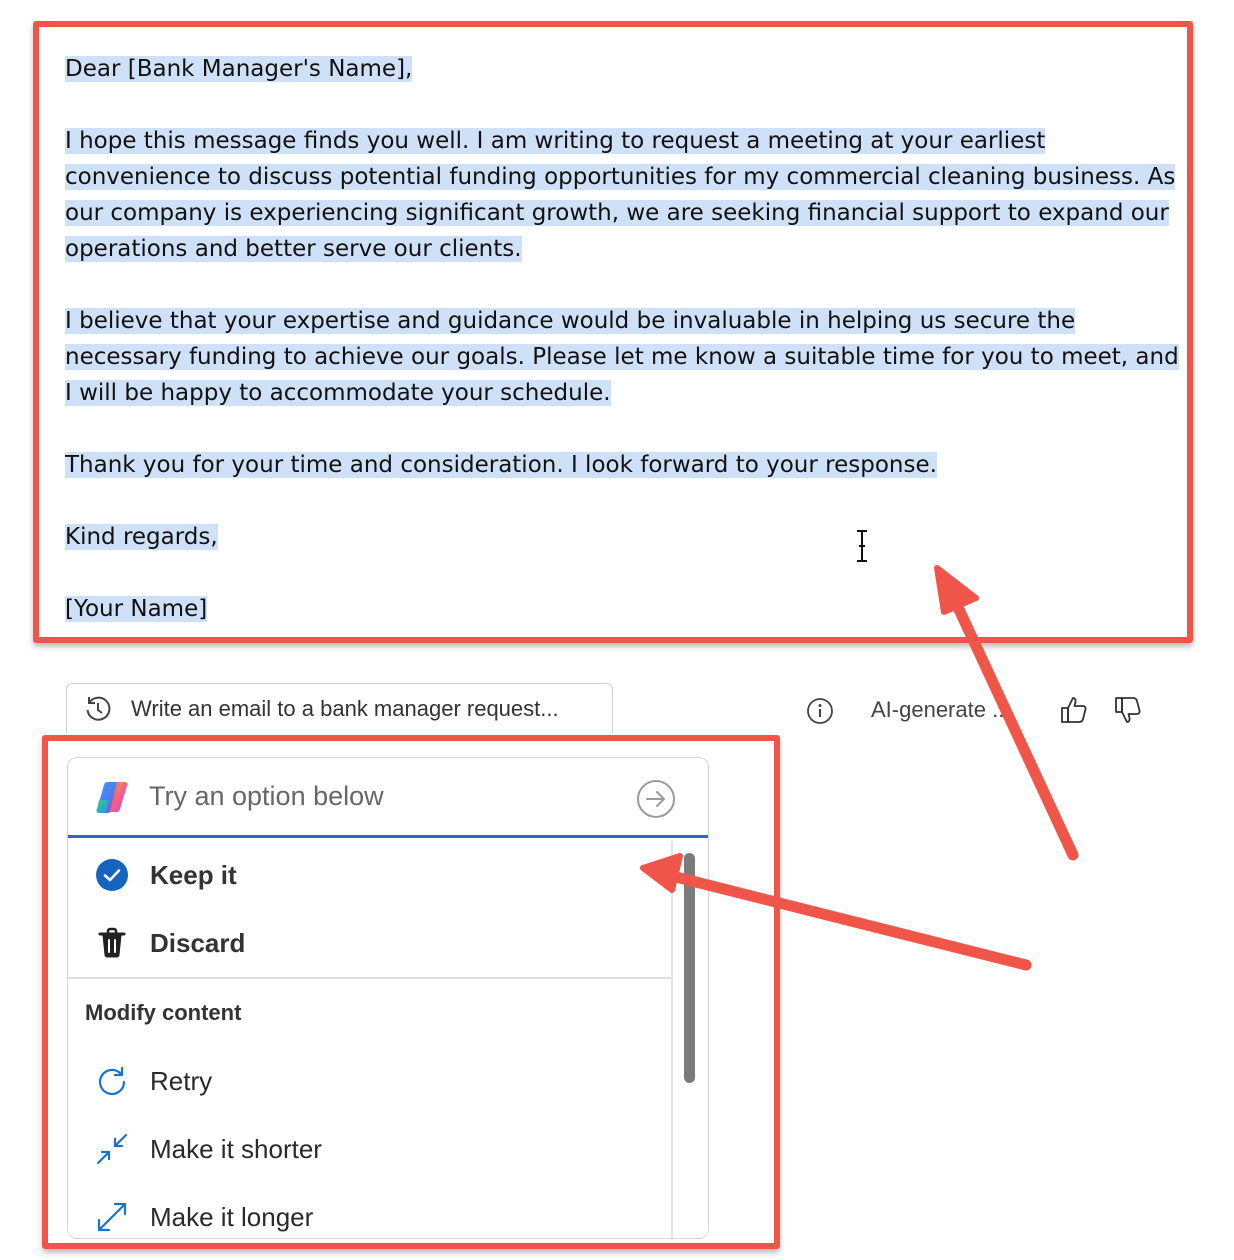  What do you see at coordinates (239, 69) in the screenshot?
I see `email-greeting: Dear [Bank Manager's Name],` at bounding box center [239, 69].